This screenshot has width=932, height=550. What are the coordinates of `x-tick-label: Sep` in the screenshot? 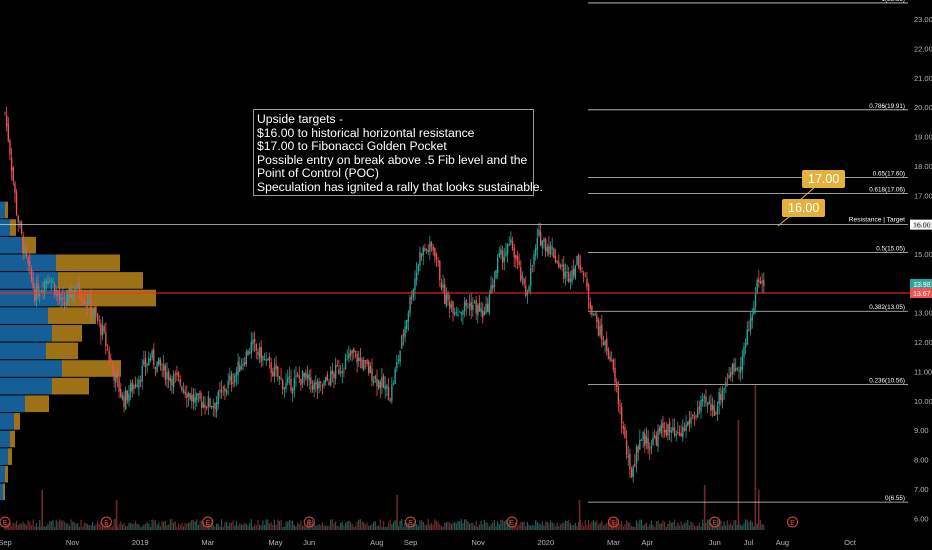 It's located at (410, 542).